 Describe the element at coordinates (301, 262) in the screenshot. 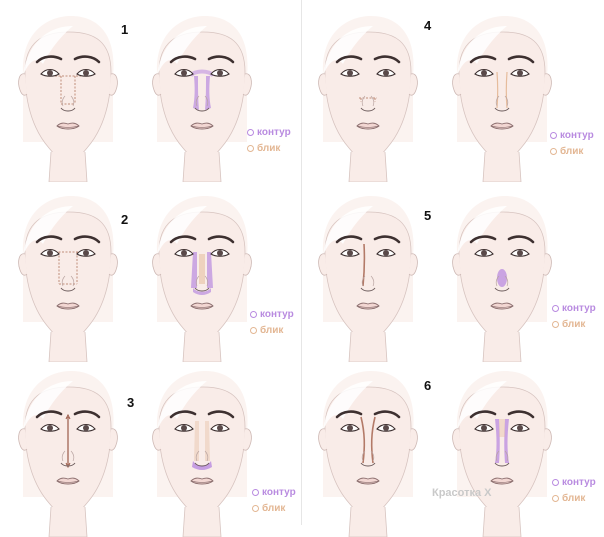

I see `column-divider` at that location.